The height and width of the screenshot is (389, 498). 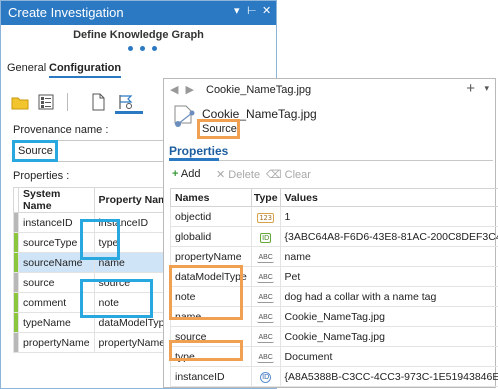 I want to click on clear-button: ⌫ Clear, so click(x=288, y=174).